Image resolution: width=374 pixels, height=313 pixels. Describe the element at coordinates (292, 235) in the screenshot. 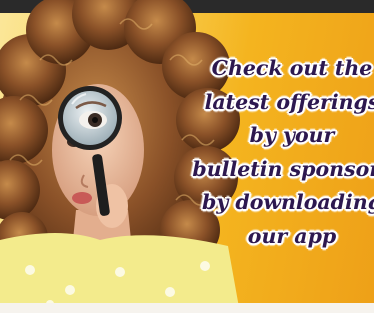

I see `headline-line: our app` at that location.